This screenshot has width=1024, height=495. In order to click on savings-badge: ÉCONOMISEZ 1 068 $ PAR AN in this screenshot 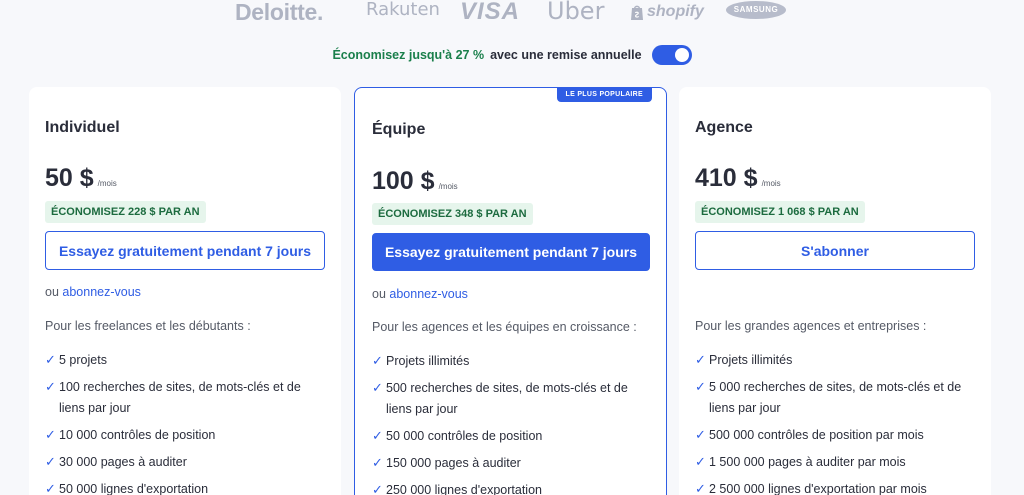, I will do `click(780, 212)`.